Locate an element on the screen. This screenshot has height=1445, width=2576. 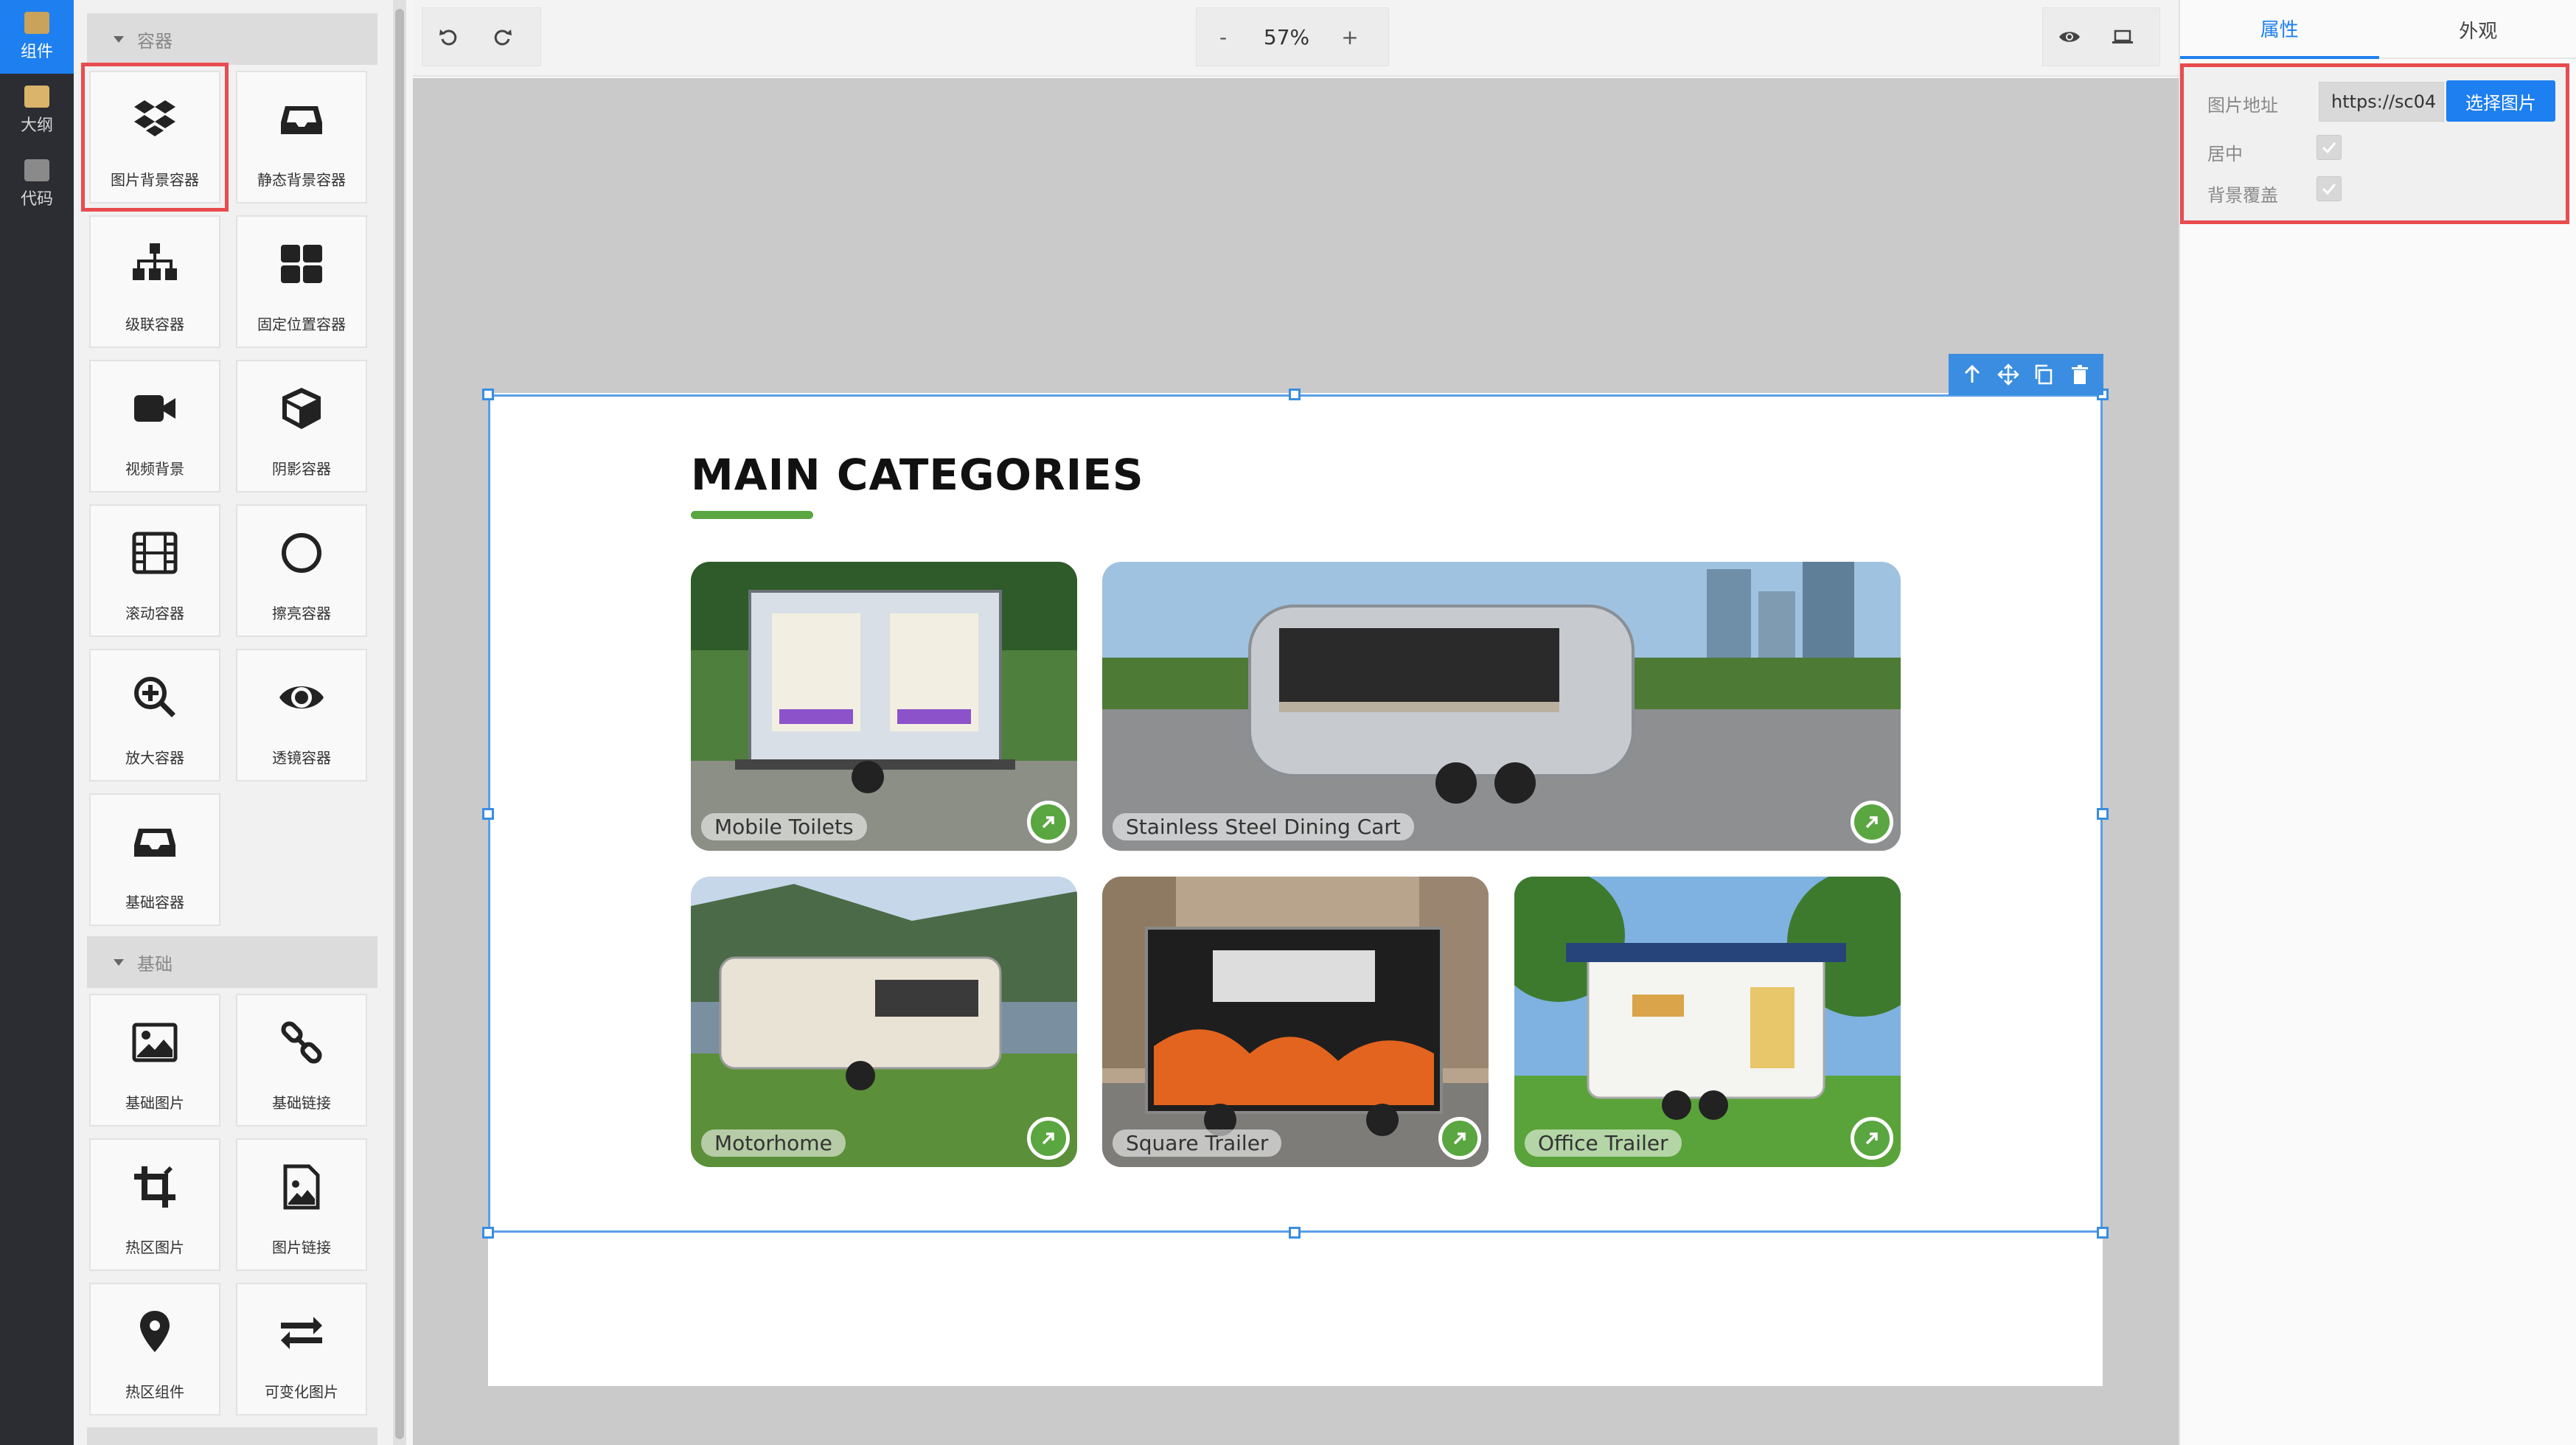
film-icon is located at coordinates (155, 553).